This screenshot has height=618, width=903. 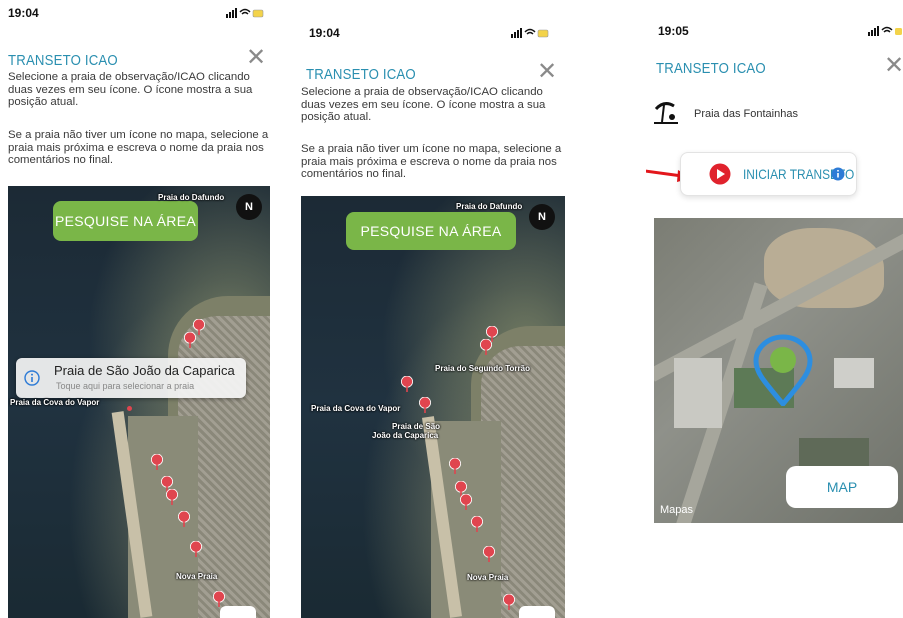 What do you see at coordinates (405, 435) in the screenshot?
I see `map-label: João da Caparica` at bounding box center [405, 435].